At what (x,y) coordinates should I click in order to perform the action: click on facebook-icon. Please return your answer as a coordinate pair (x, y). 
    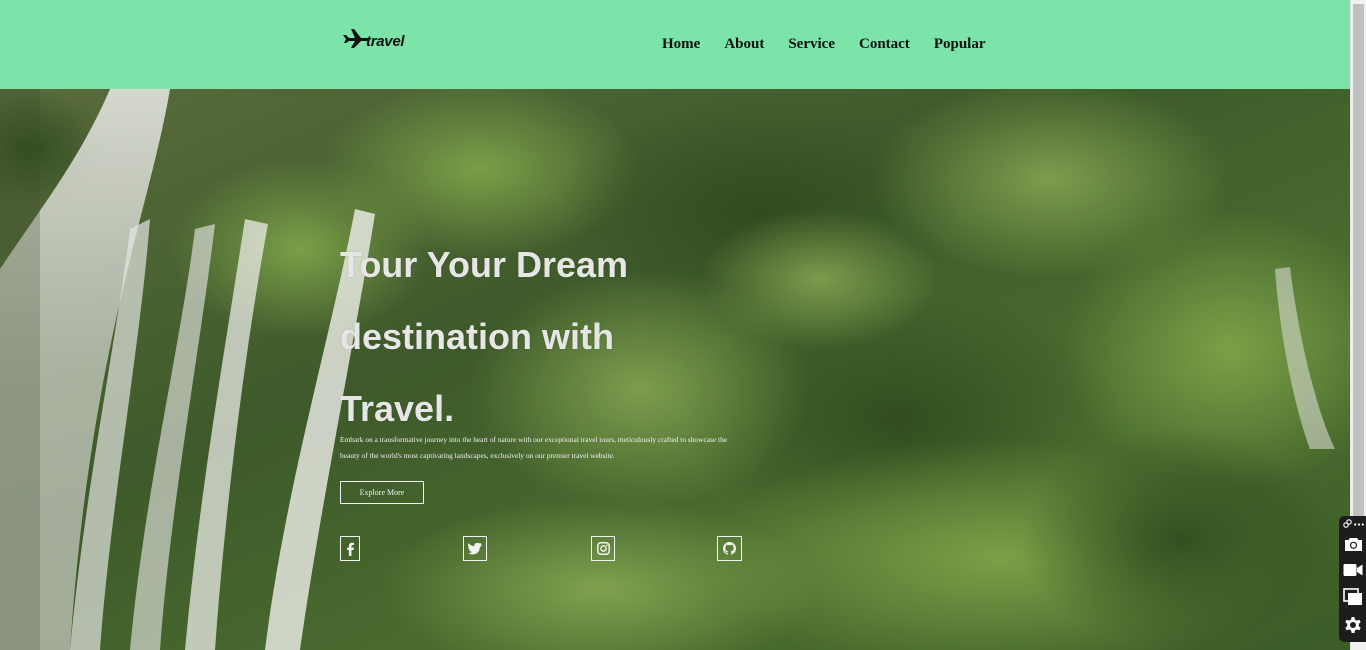
    Looking at the image, I should click on (350, 549).